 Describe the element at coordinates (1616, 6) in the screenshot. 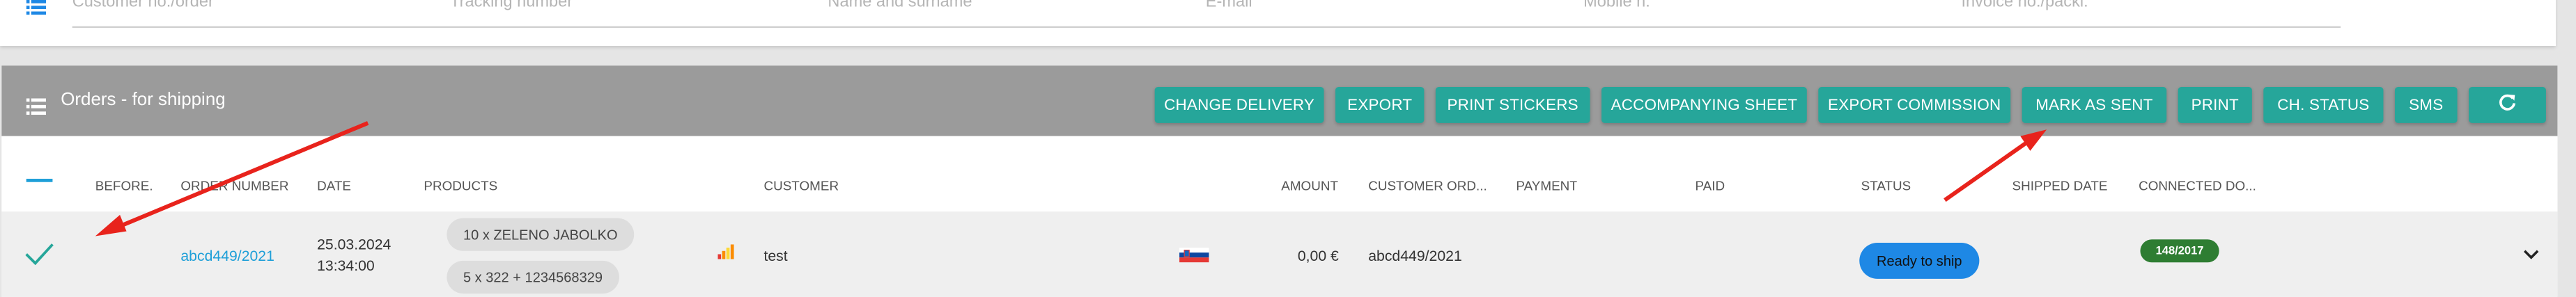

I see `mobile-filter: Mobile n.` at that location.